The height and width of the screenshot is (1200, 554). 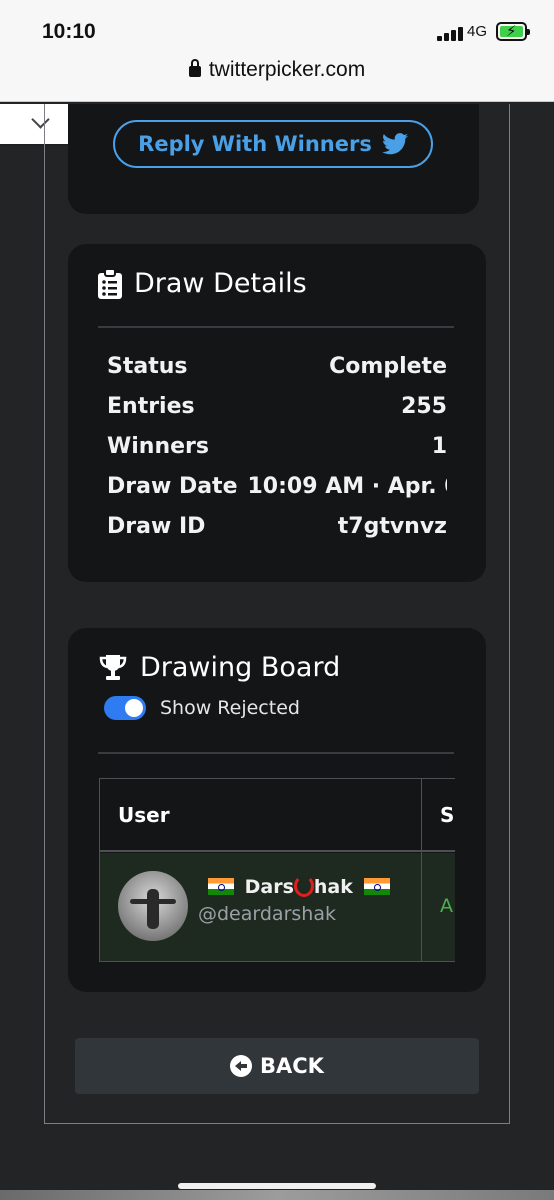 I want to click on battery-icon: ⚡, so click(x=513, y=31).